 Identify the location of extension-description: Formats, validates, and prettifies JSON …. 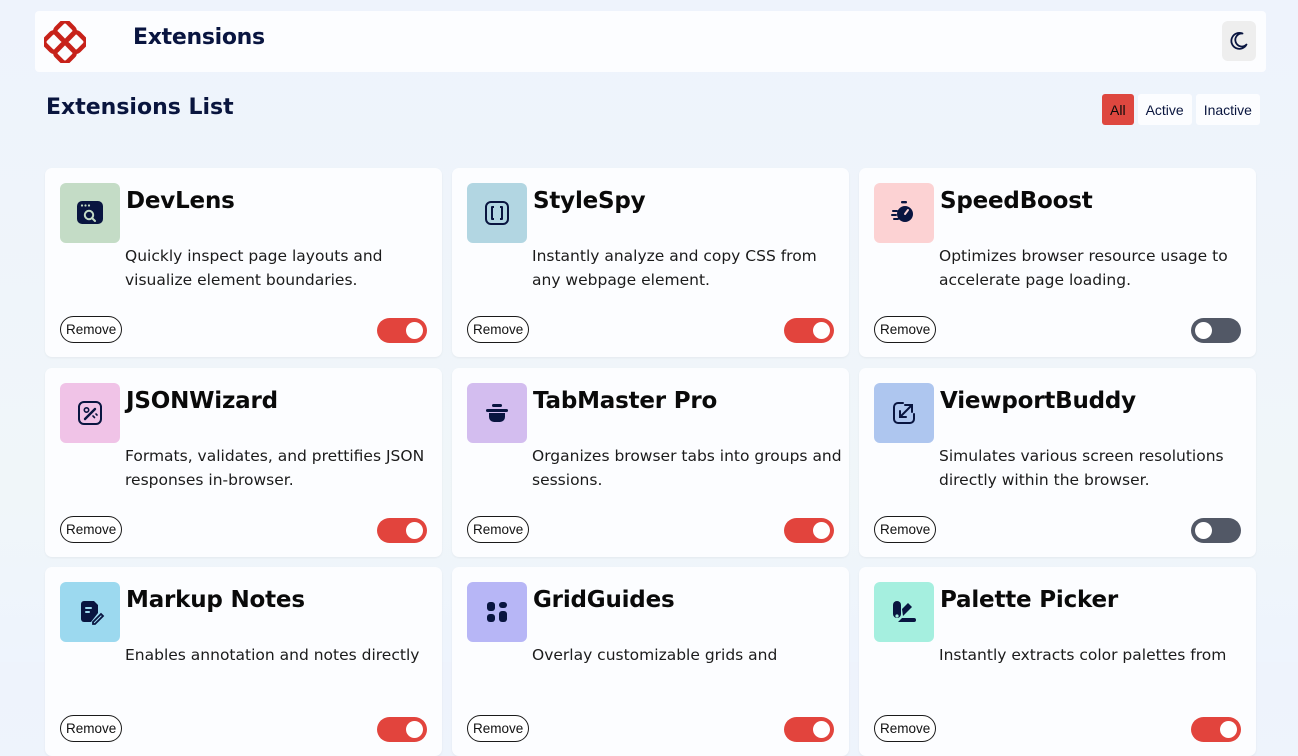
(275, 468).